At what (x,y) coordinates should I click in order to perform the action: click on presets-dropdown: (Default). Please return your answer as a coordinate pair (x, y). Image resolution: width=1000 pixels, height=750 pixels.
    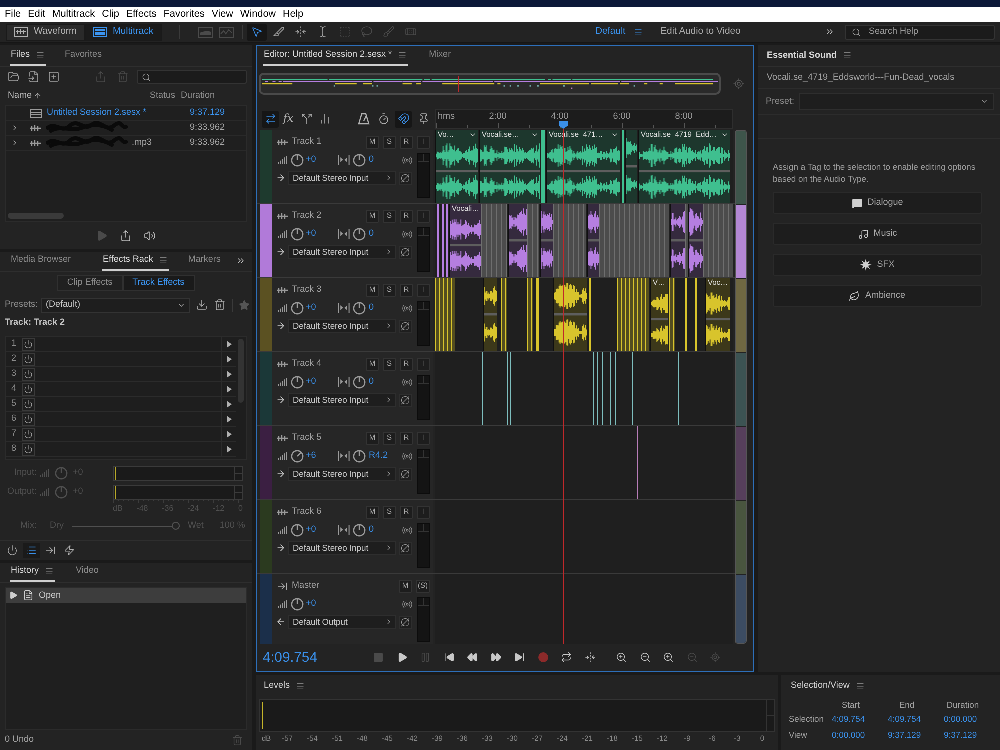
    Looking at the image, I should click on (115, 305).